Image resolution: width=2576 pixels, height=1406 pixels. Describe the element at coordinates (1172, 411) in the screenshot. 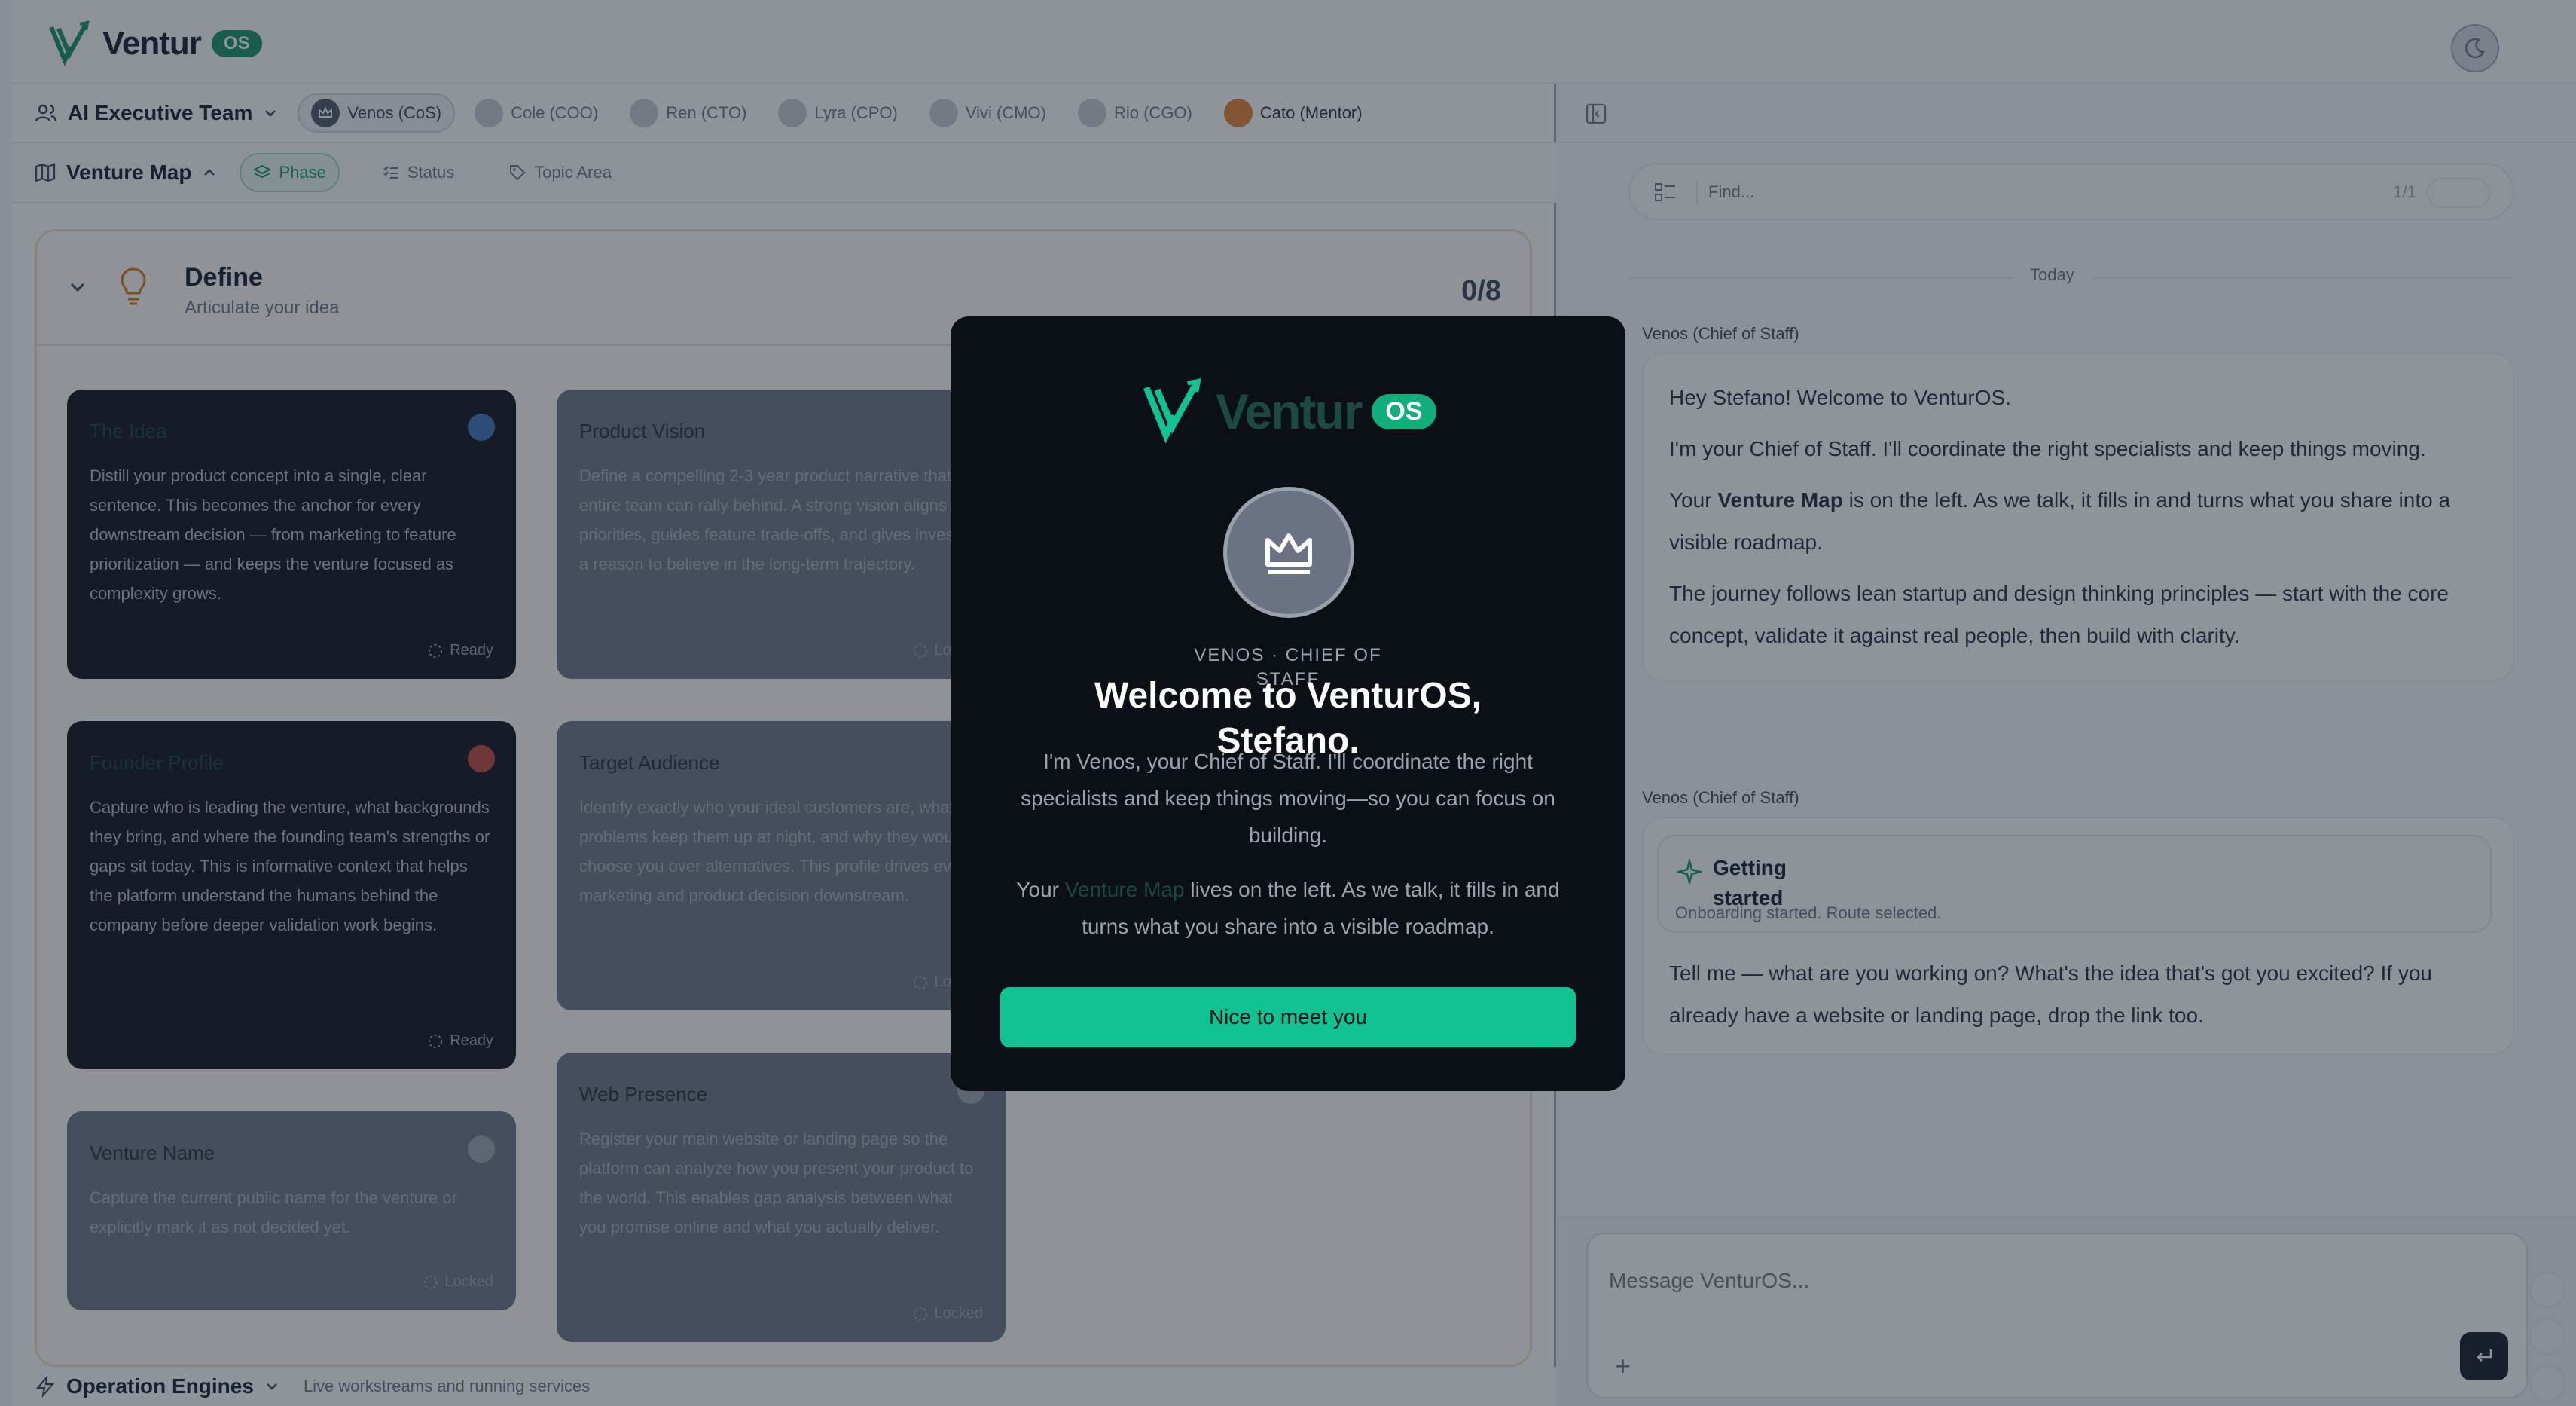

I see `ventur-logo-icon` at that location.